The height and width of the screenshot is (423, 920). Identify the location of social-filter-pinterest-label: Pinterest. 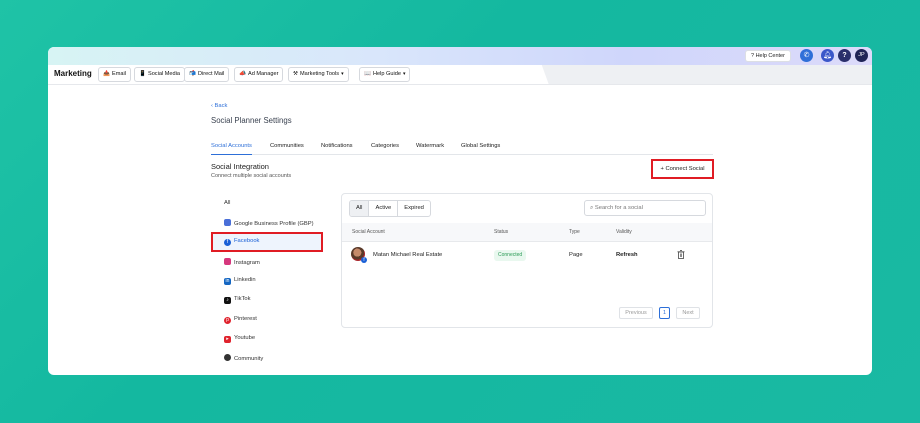
(245, 319).